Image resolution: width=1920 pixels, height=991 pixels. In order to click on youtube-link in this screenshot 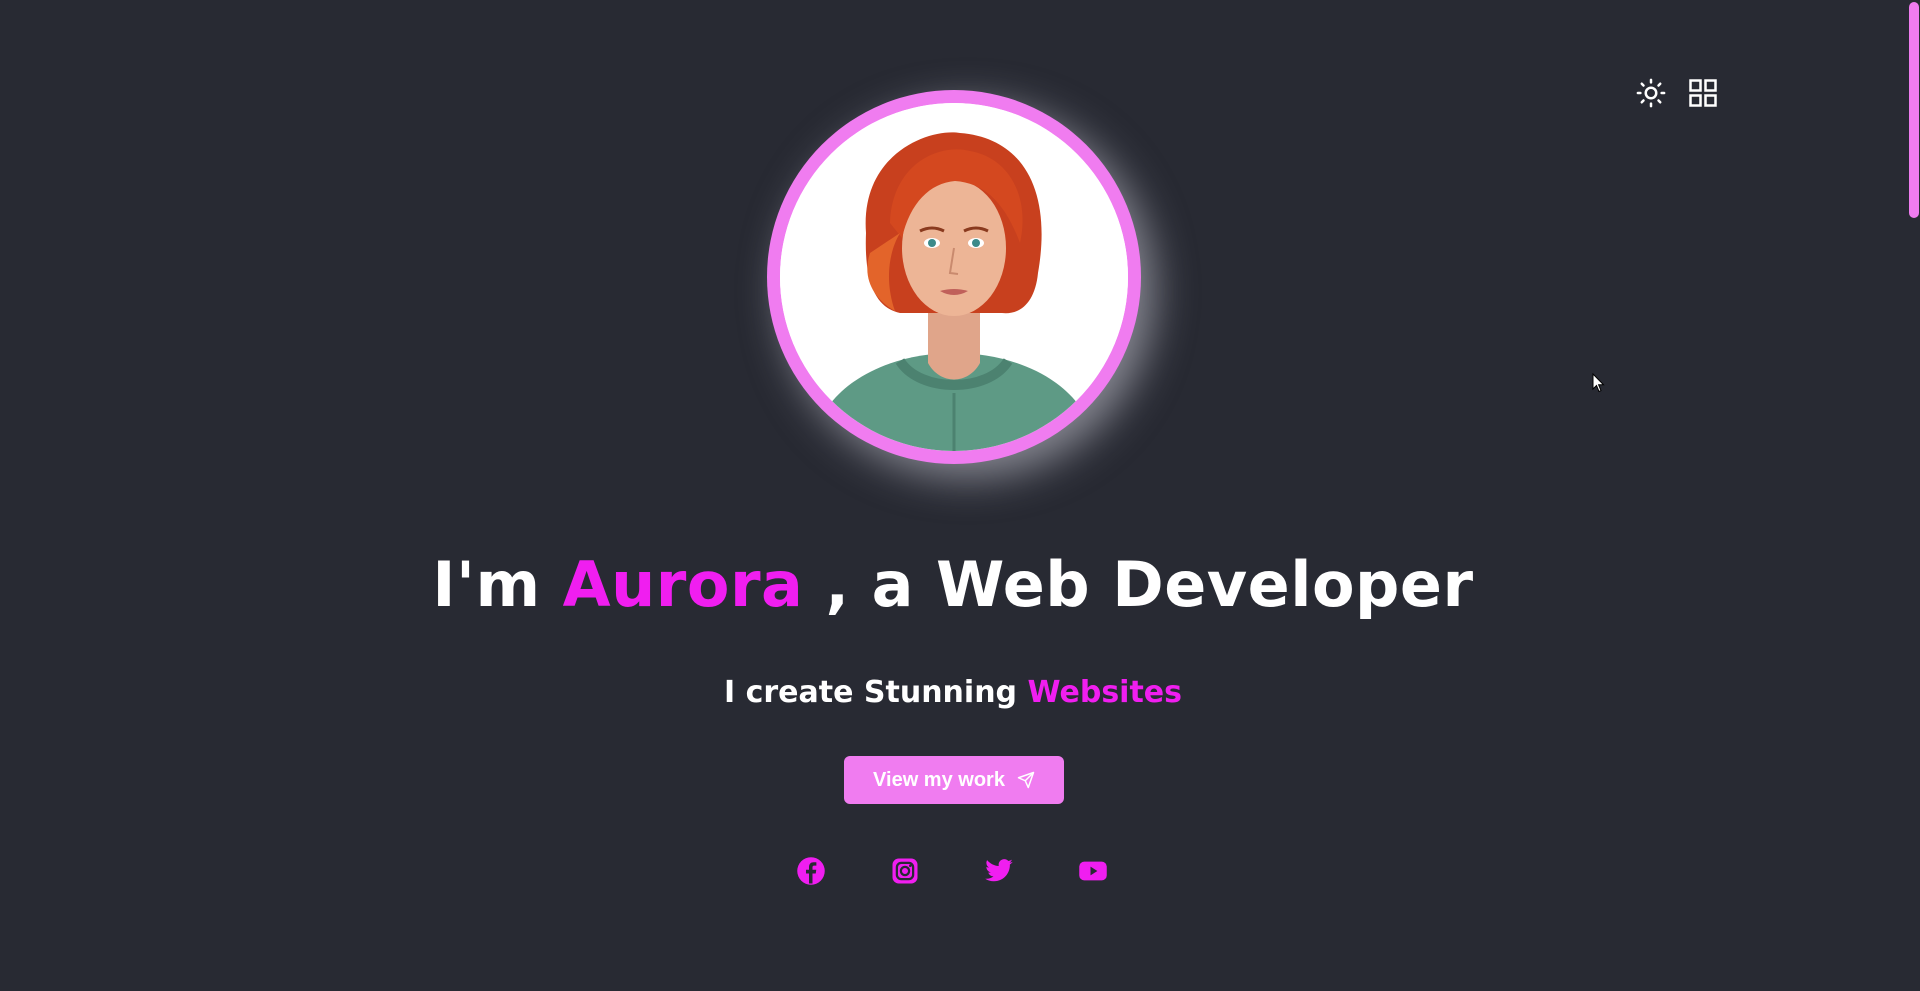, I will do `click(1093, 871)`.